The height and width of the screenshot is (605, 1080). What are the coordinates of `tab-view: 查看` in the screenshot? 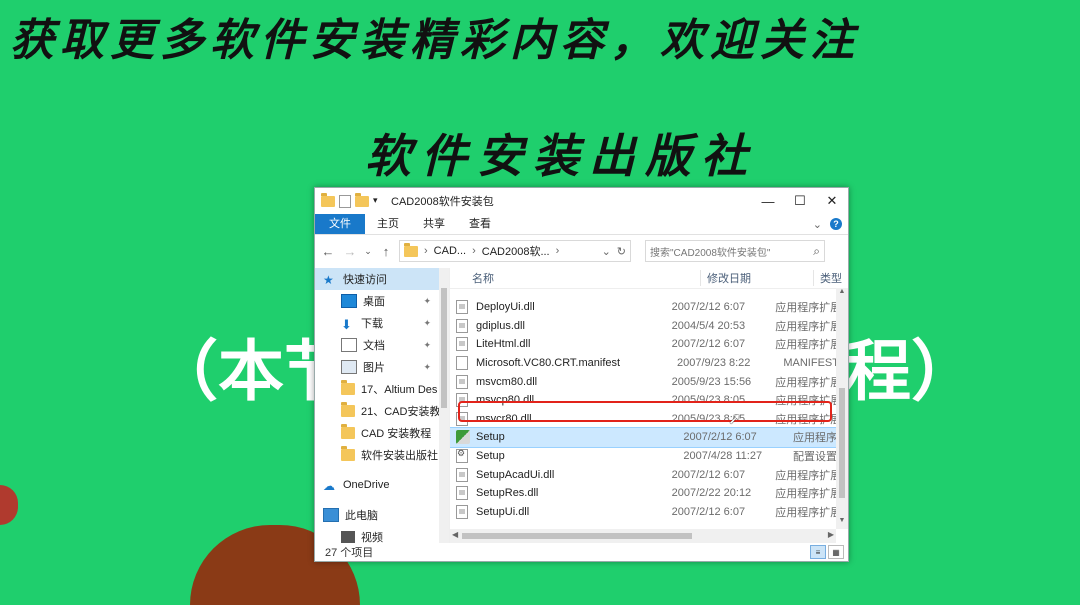 It's located at (480, 224).